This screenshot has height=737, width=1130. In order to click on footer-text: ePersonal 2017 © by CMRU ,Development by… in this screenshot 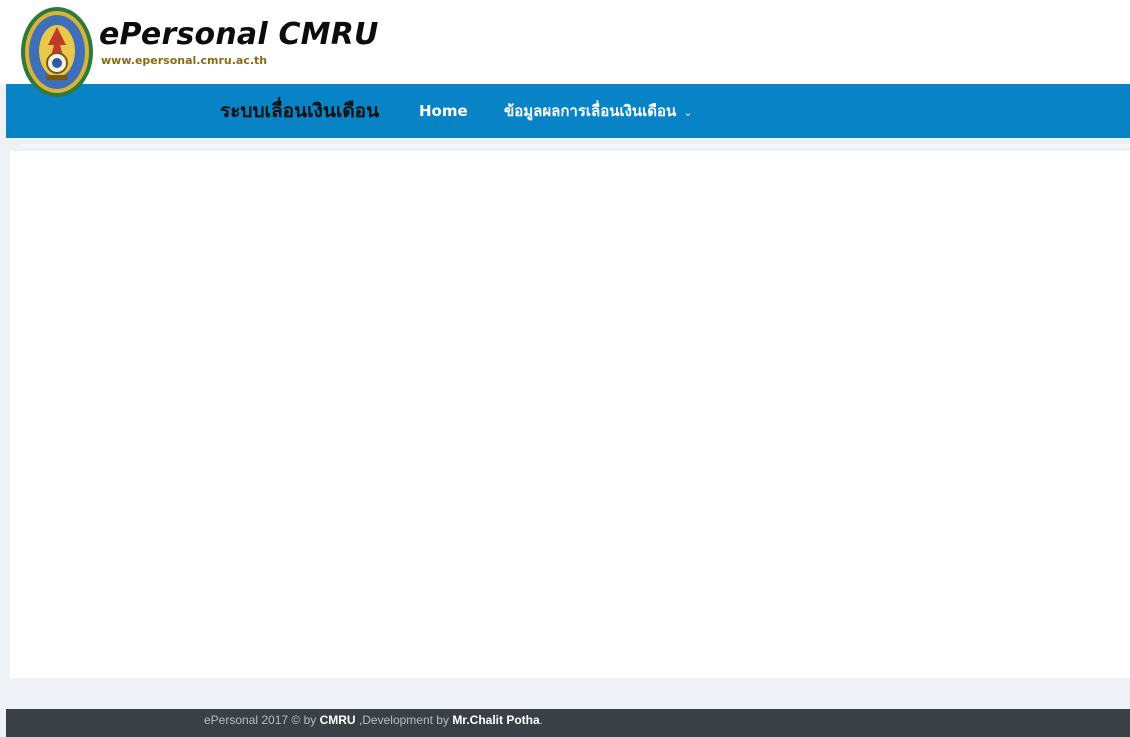, I will do `click(373, 720)`.